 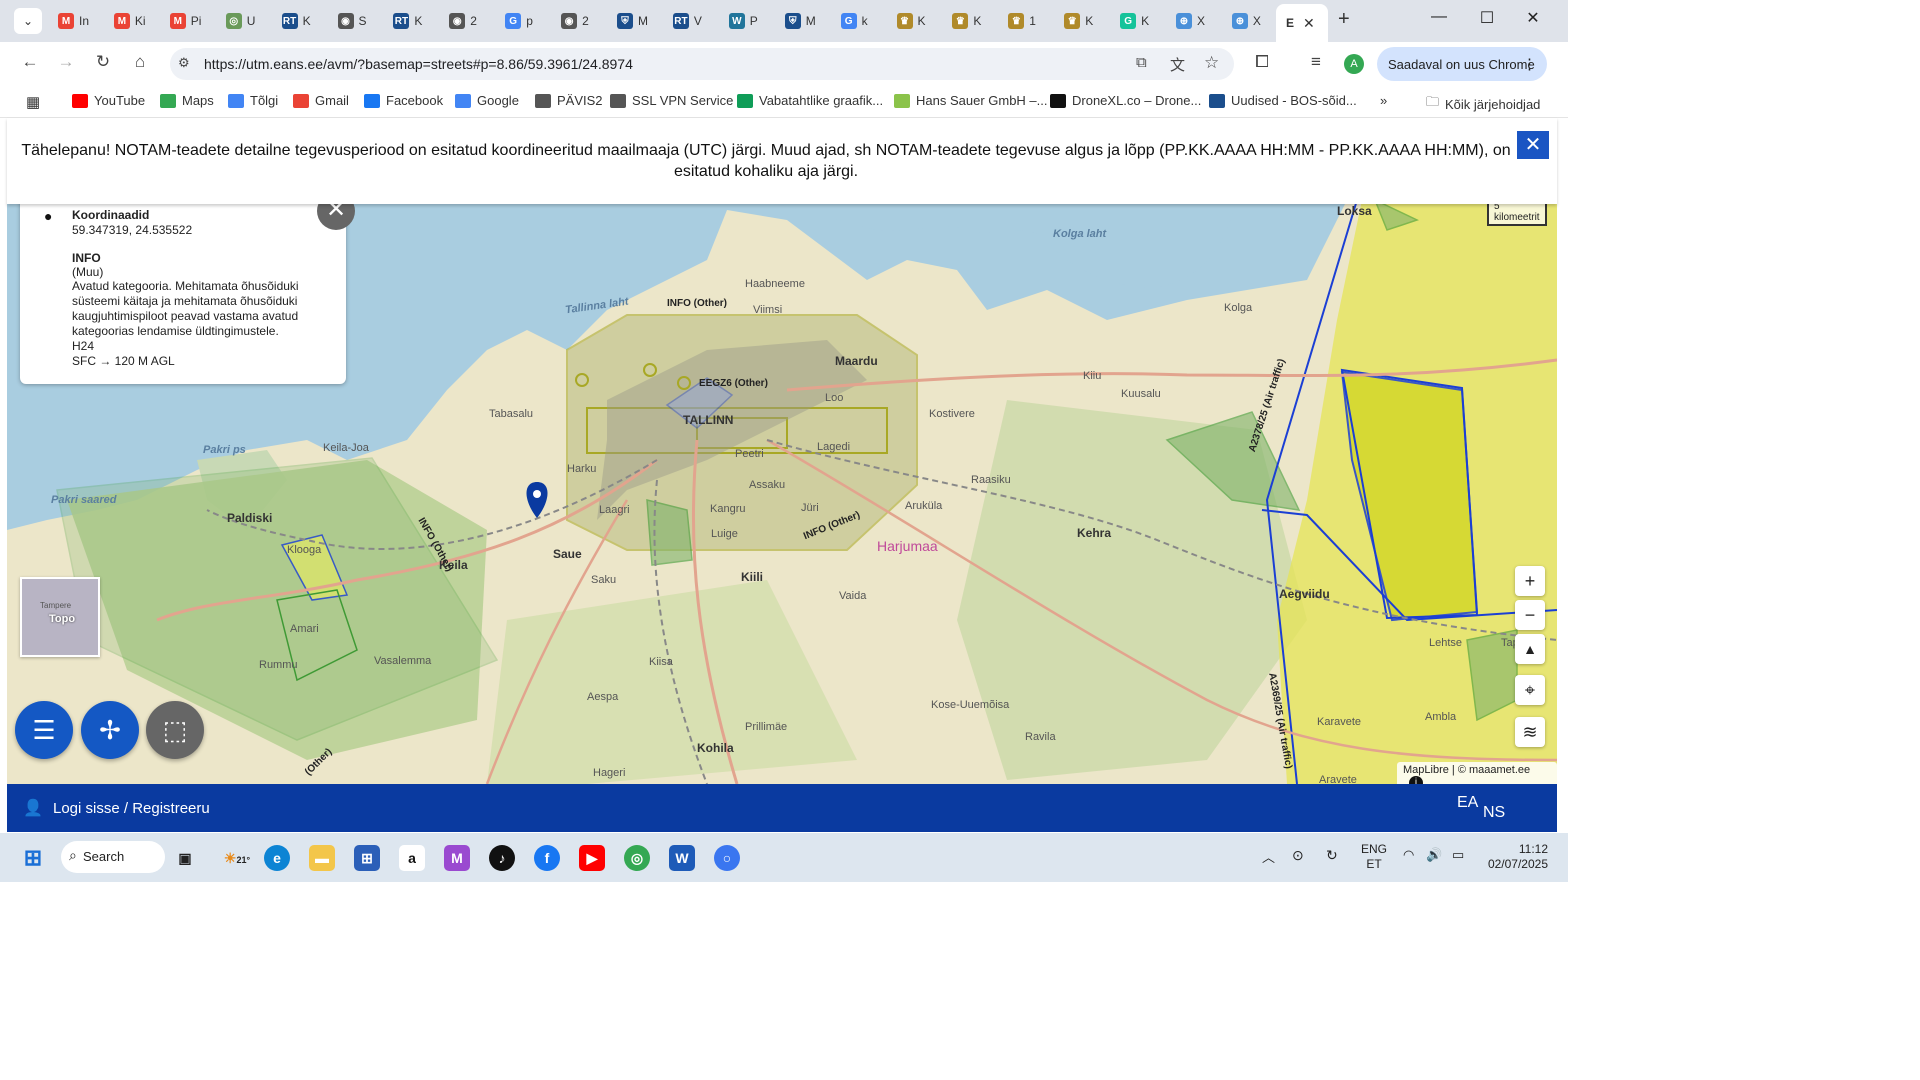 What do you see at coordinates (960, 21) in the screenshot?
I see `crest-icon: ♛` at bounding box center [960, 21].